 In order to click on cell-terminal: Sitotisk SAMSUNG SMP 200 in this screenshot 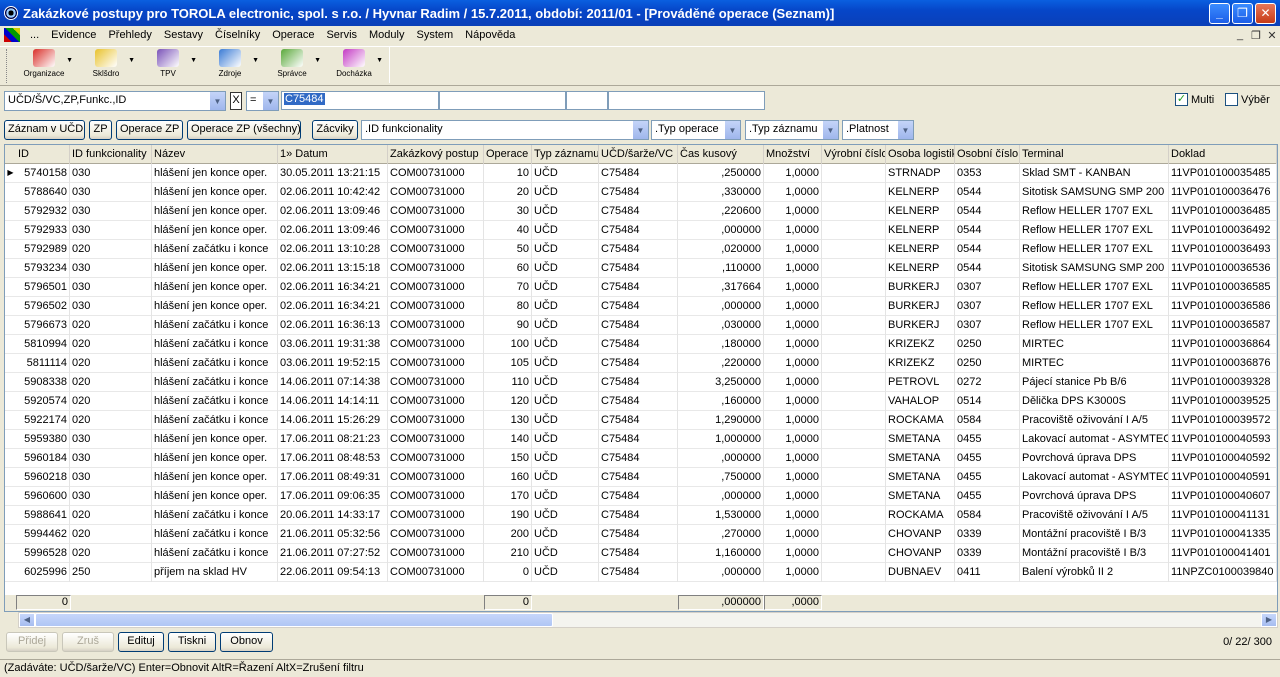, I will do `click(1094, 268)`.